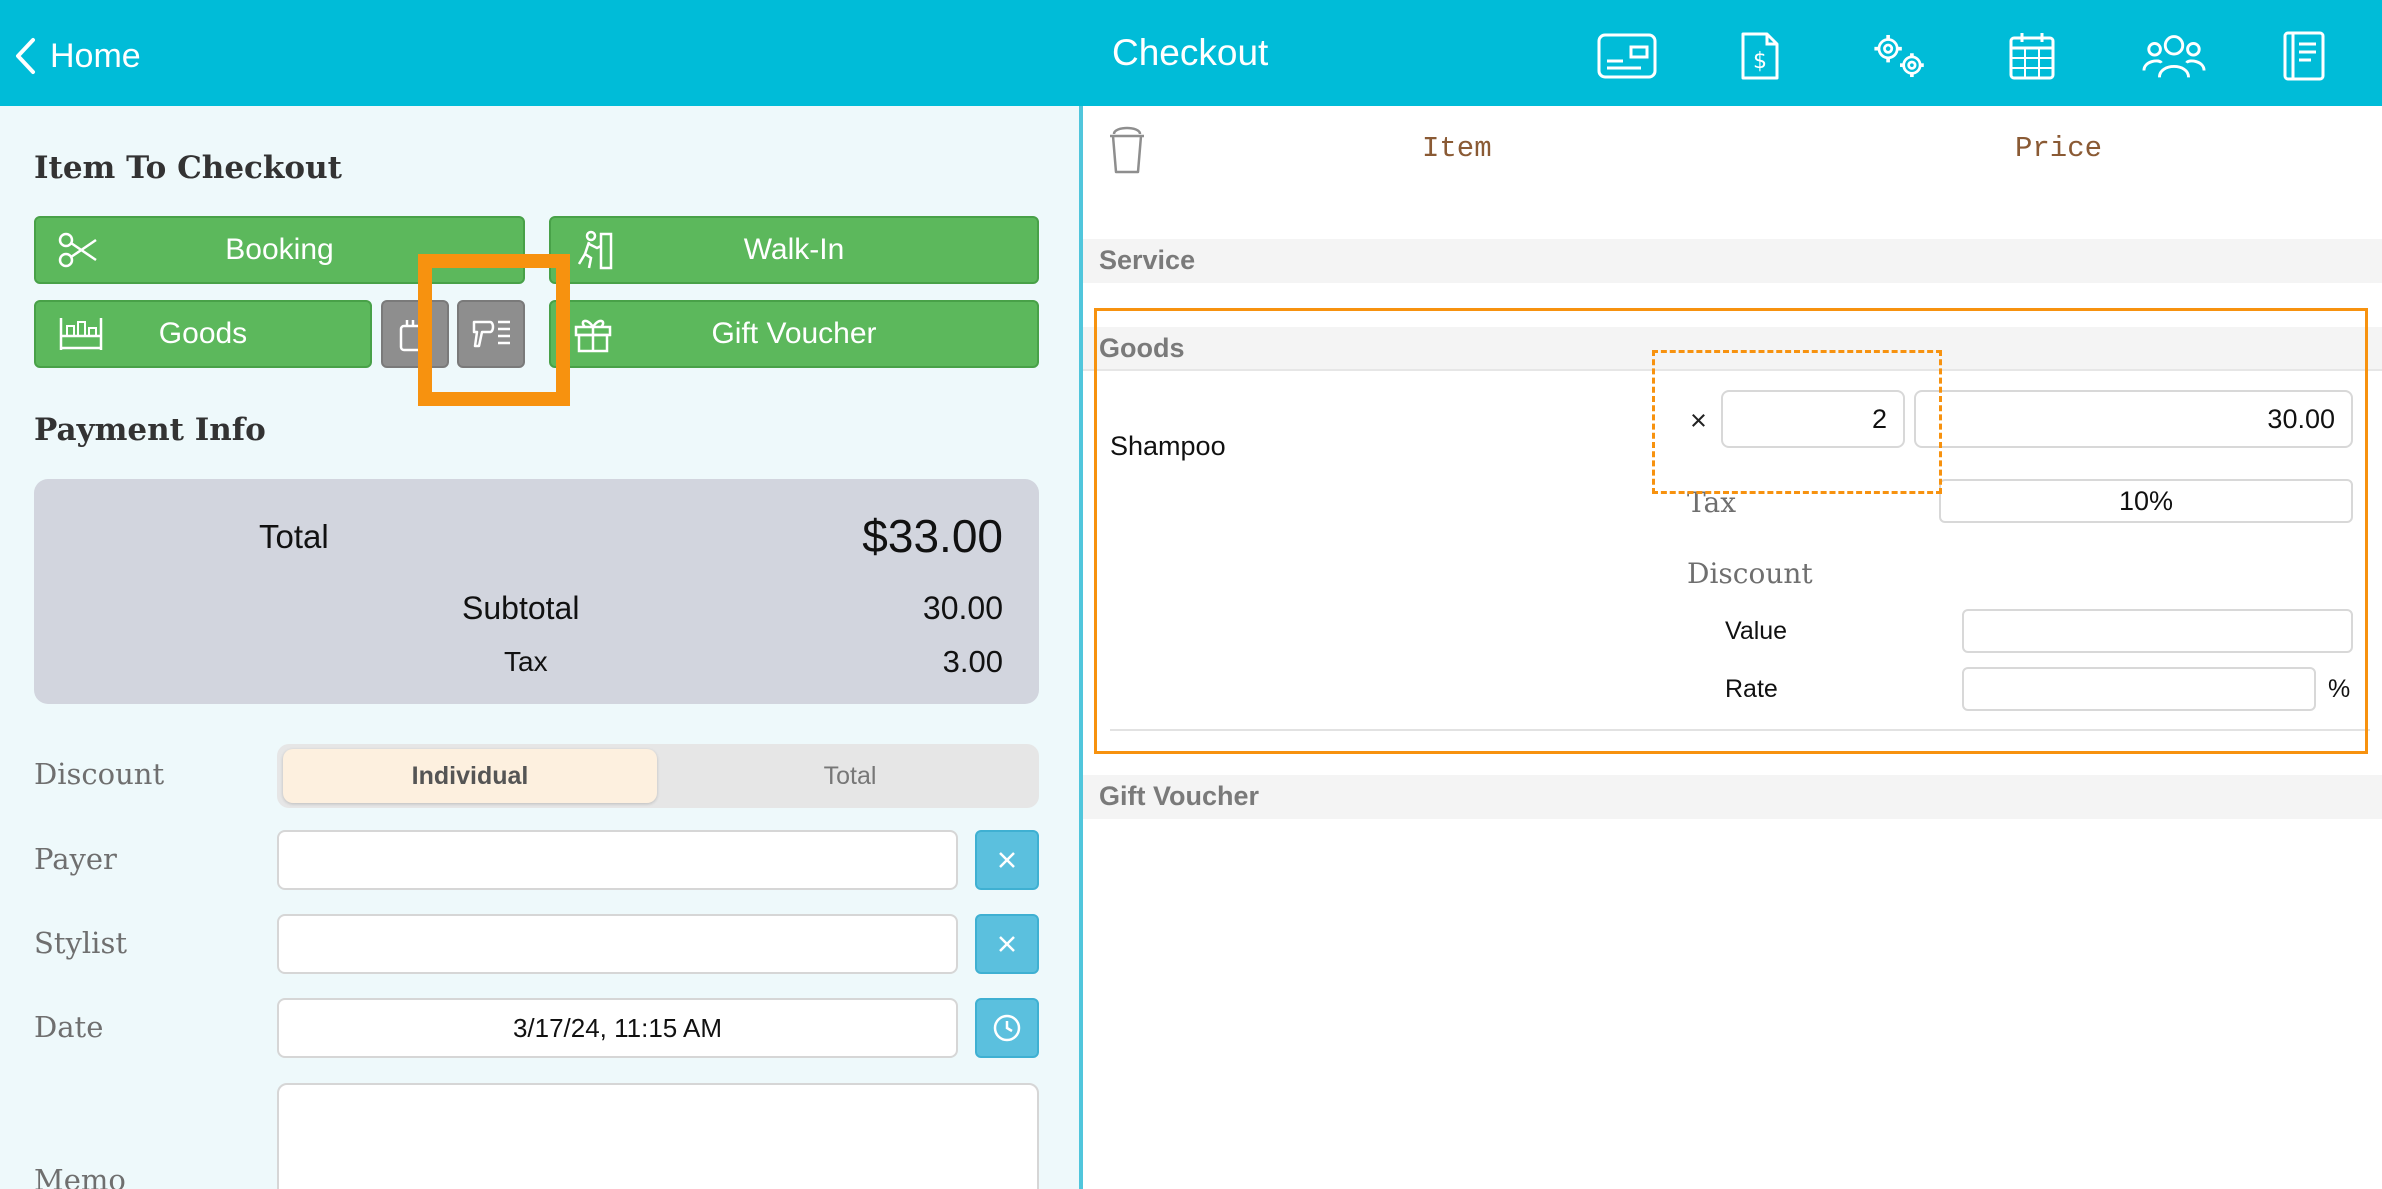 Image resolution: width=2382 pixels, height=1189 pixels. What do you see at coordinates (850, 776) in the screenshot?
I see `discount-total-option: Total` at bounding box center [850, 776].